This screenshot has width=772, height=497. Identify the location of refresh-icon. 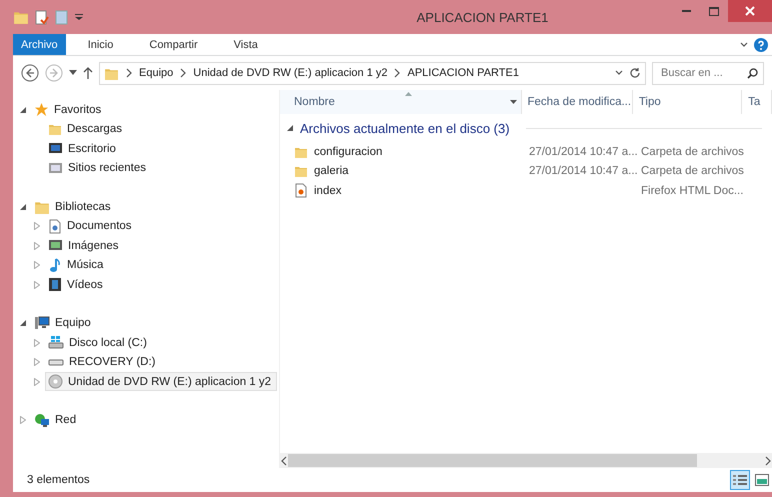
(635, 73).